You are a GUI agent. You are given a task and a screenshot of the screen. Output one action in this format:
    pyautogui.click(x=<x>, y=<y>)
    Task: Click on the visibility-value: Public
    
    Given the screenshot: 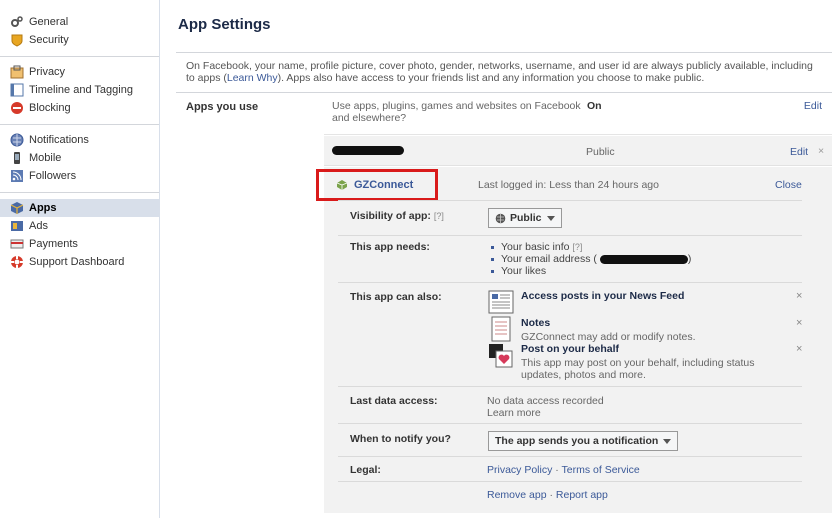 What is the action you would take?
    pyautogui.click(x=526, y=218)
    